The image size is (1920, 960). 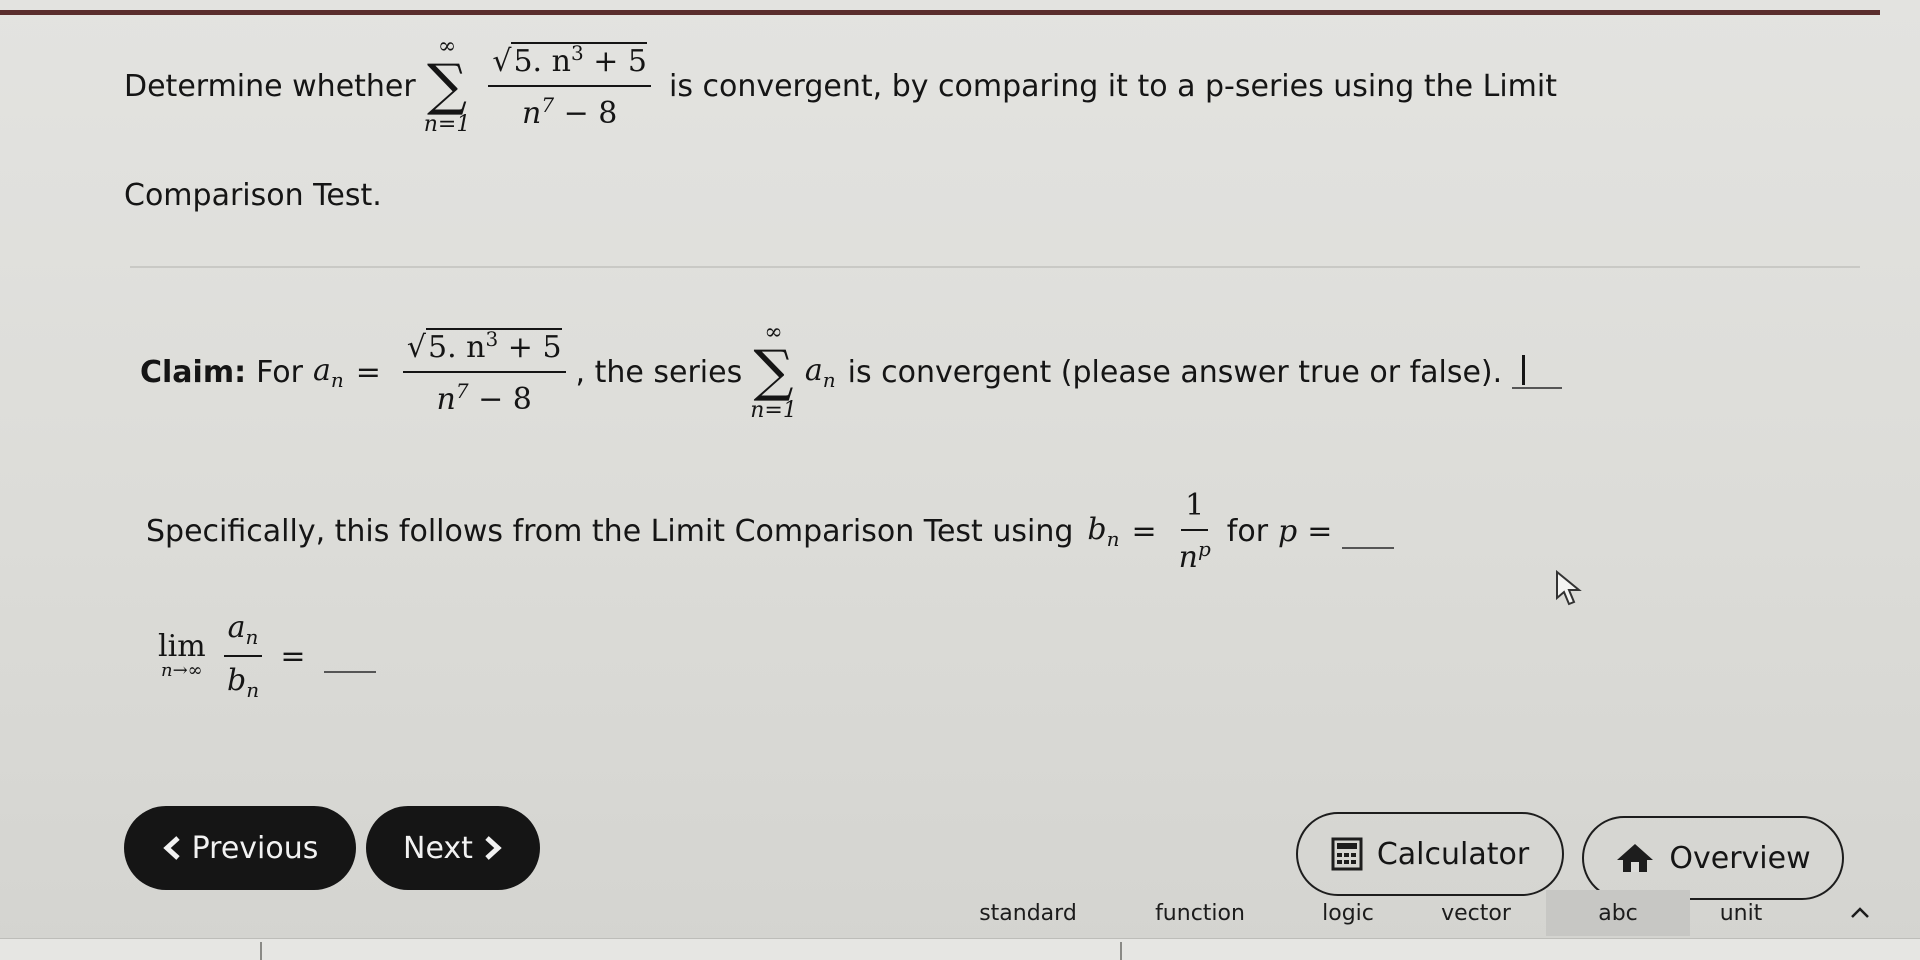 What do you see at coordinates (493, 848) in the screenshot?
I see `chevron-right-icon` at bounding box center [493, 848].